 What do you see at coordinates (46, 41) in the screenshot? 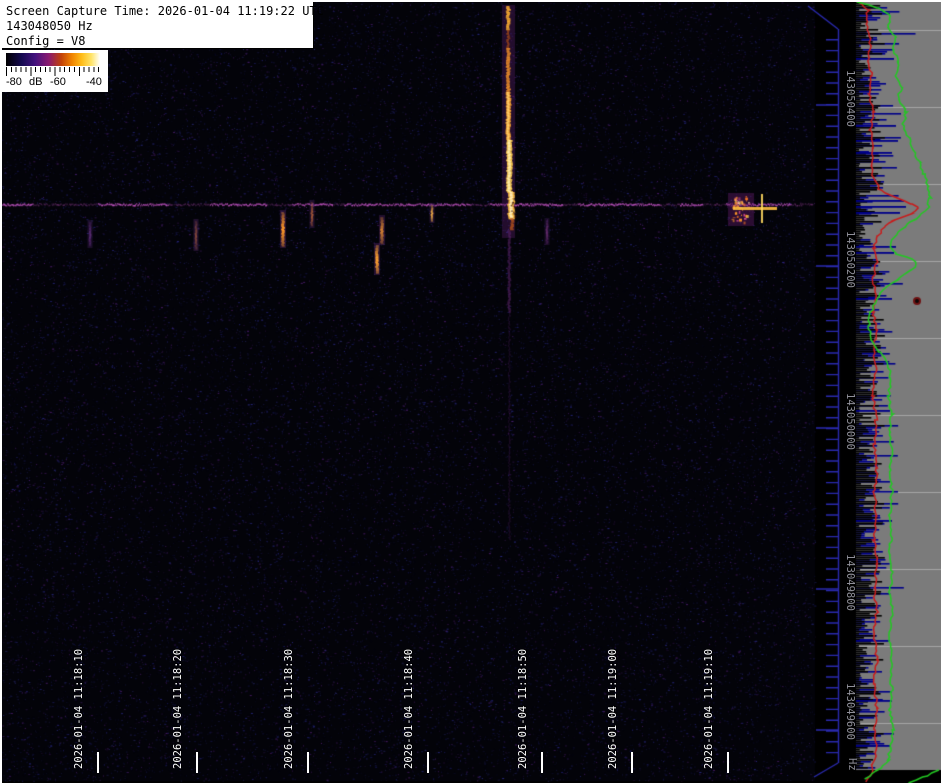
I see `config-text: Config = V8` at bounding box center [46, 41].